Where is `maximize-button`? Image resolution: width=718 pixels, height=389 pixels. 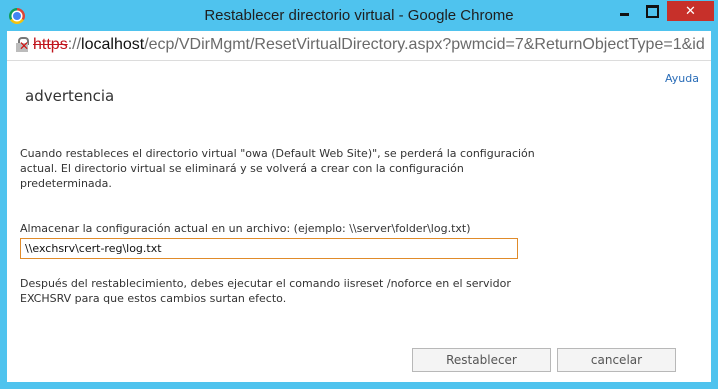
maximize-button is located at coordinates (652, 11).